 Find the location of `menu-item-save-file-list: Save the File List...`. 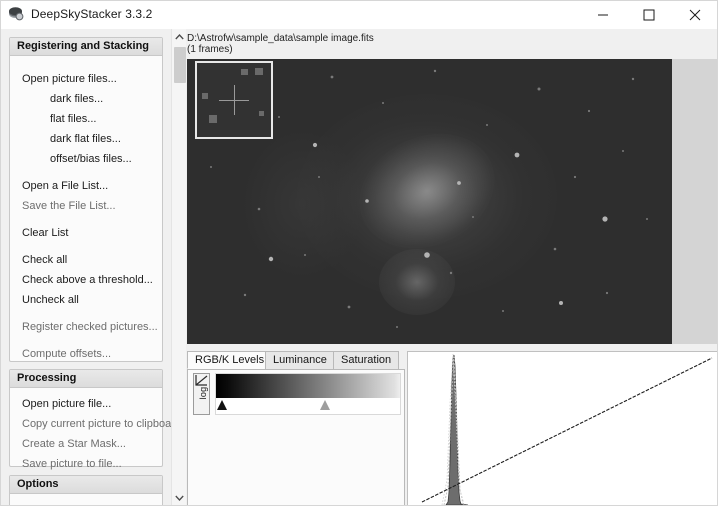

menu-item-save-file-list: Save the File List... is located at coordinates (86, 206).